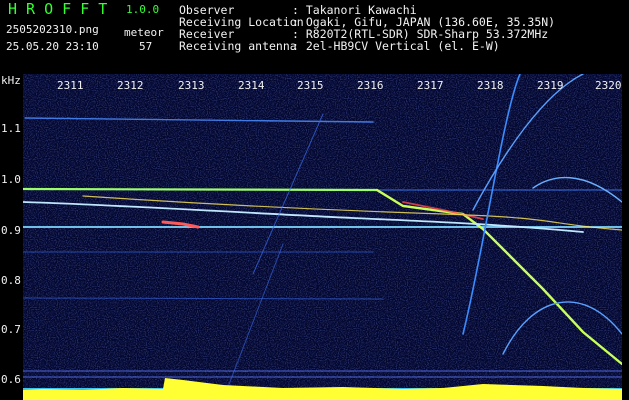 This screenshot has width=629, height=400. Describe the element at coordinates (396, 46) in the screenshot. I see `info-value-antenna: : 2el-HB9CV Vertical (el. E-W)` at that location.